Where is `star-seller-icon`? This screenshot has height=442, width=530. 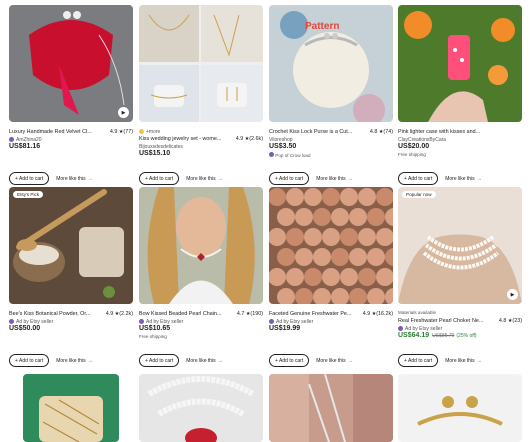
star-seller-icon is located at coordinates (271, 154).